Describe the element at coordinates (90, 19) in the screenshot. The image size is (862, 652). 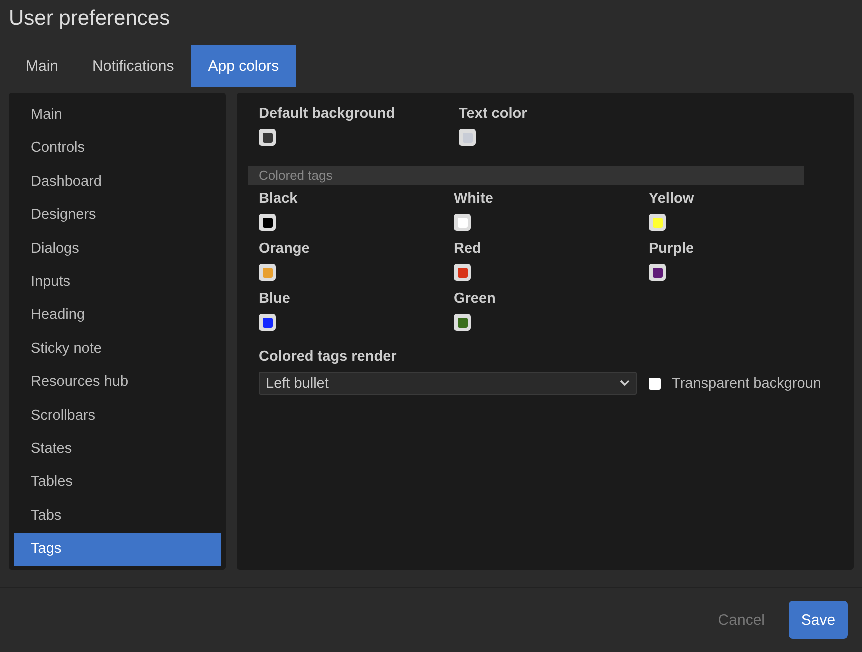
I see `window-title: User preferences` at that location.